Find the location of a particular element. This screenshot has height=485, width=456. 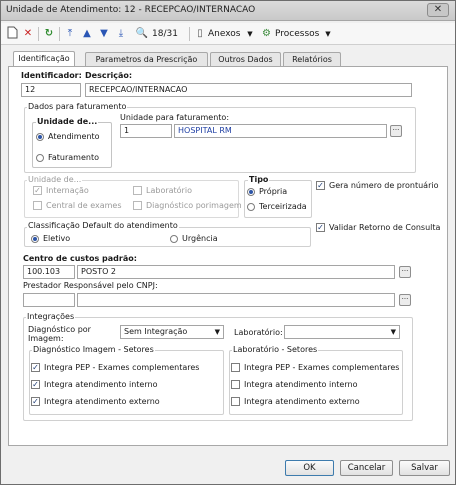

gera-prontuario-checkbox: ✓ is located at coordinates (320, 185).